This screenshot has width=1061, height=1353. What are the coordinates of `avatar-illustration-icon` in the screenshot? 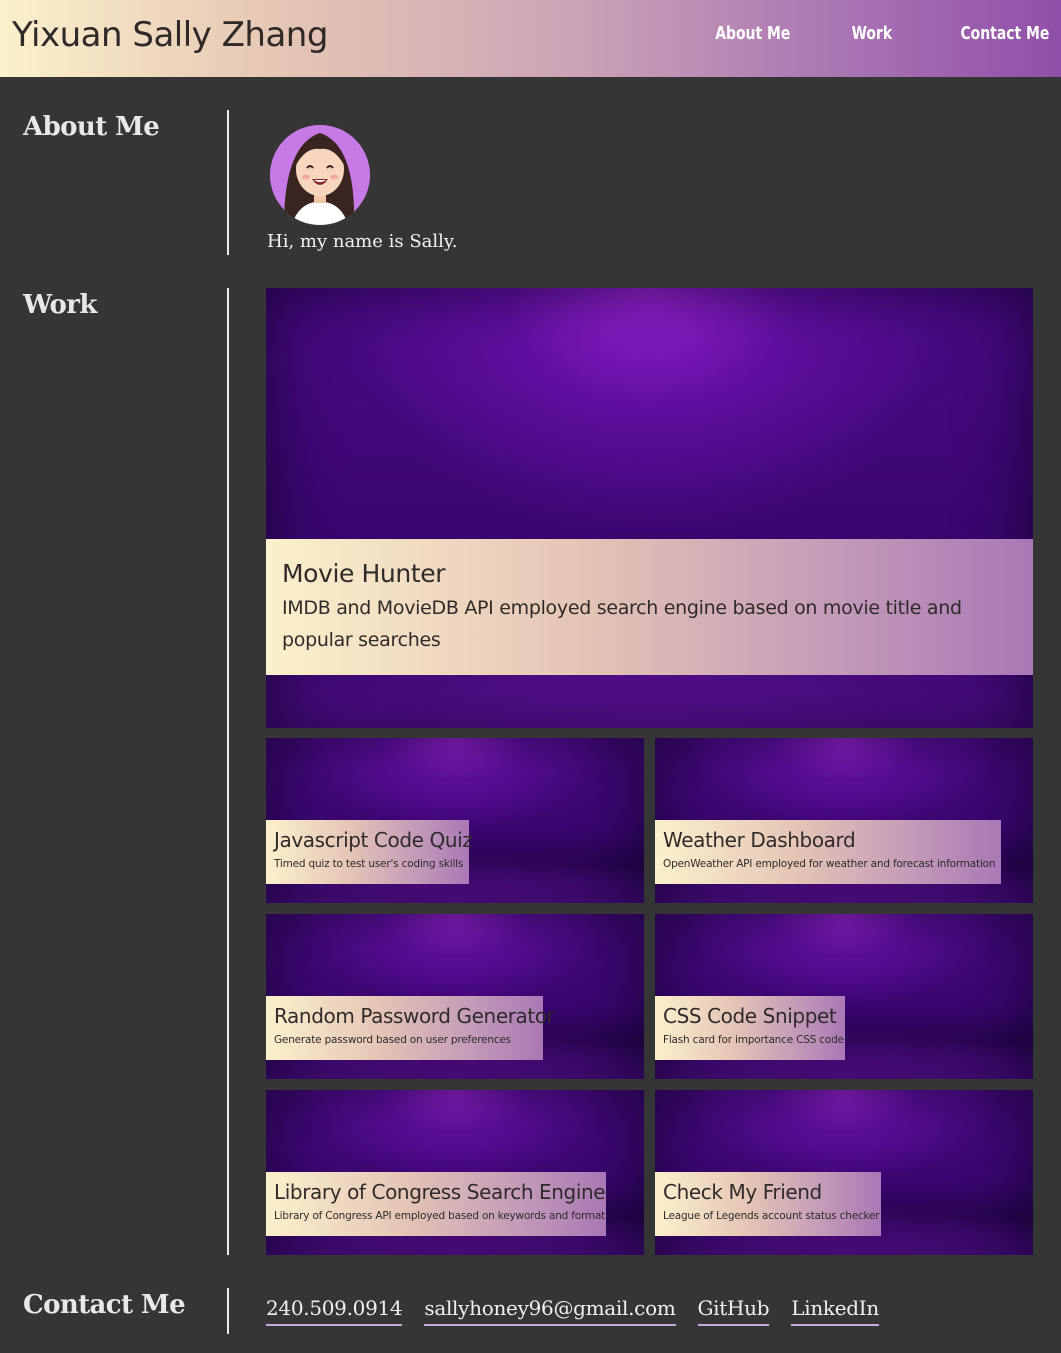 It's located at (320, 175).